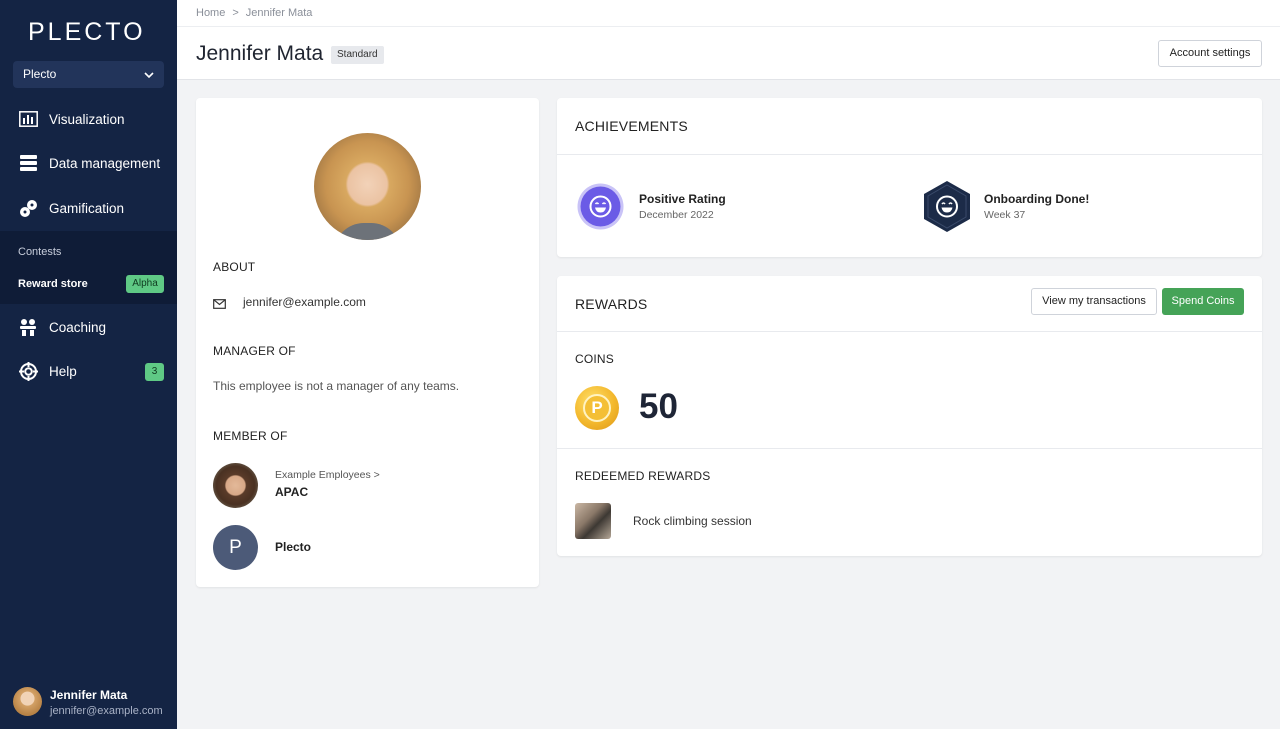 The height and width of the screenshot is (729, 1280). I want to click on nav-item-coaching: Coaching, so click(88, 327).